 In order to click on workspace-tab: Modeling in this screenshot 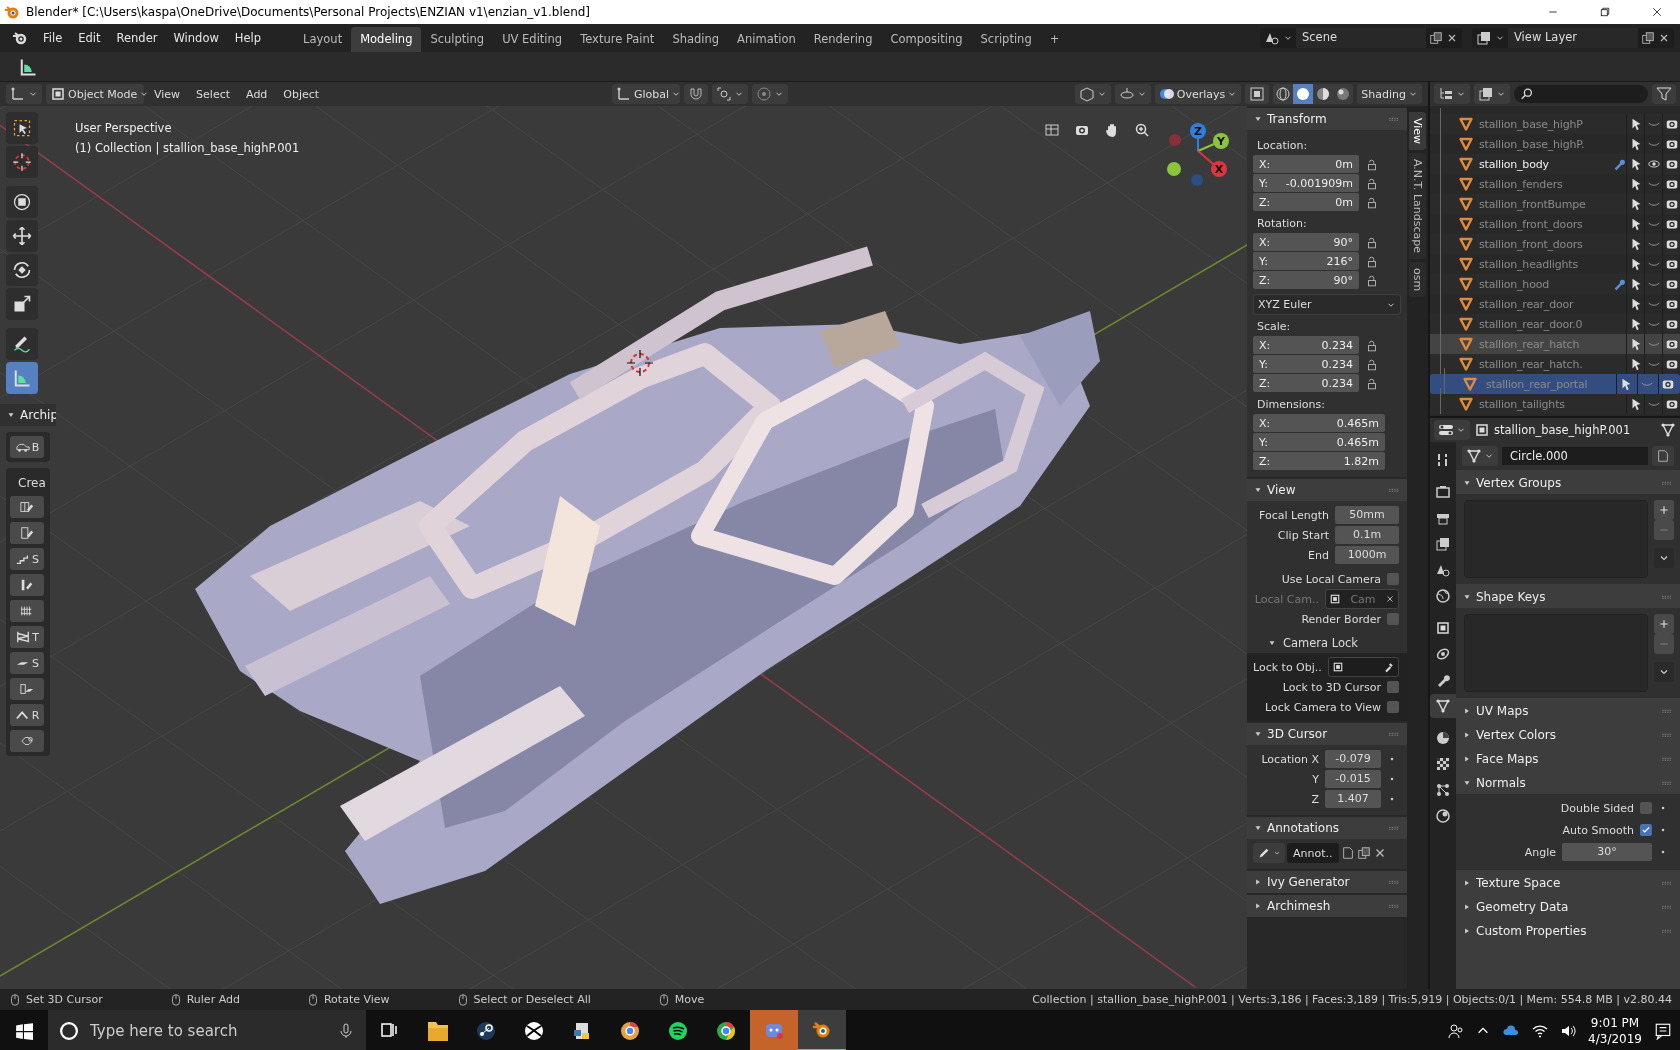, I will do `click(386, 39)`.